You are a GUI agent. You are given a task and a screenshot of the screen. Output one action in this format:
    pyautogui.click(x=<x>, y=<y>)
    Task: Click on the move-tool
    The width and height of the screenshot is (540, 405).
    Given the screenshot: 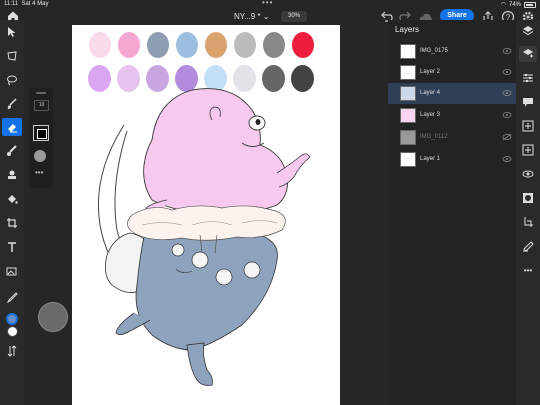 What is the action you would take?
    pyautogui.click(x=12, y=32)
    